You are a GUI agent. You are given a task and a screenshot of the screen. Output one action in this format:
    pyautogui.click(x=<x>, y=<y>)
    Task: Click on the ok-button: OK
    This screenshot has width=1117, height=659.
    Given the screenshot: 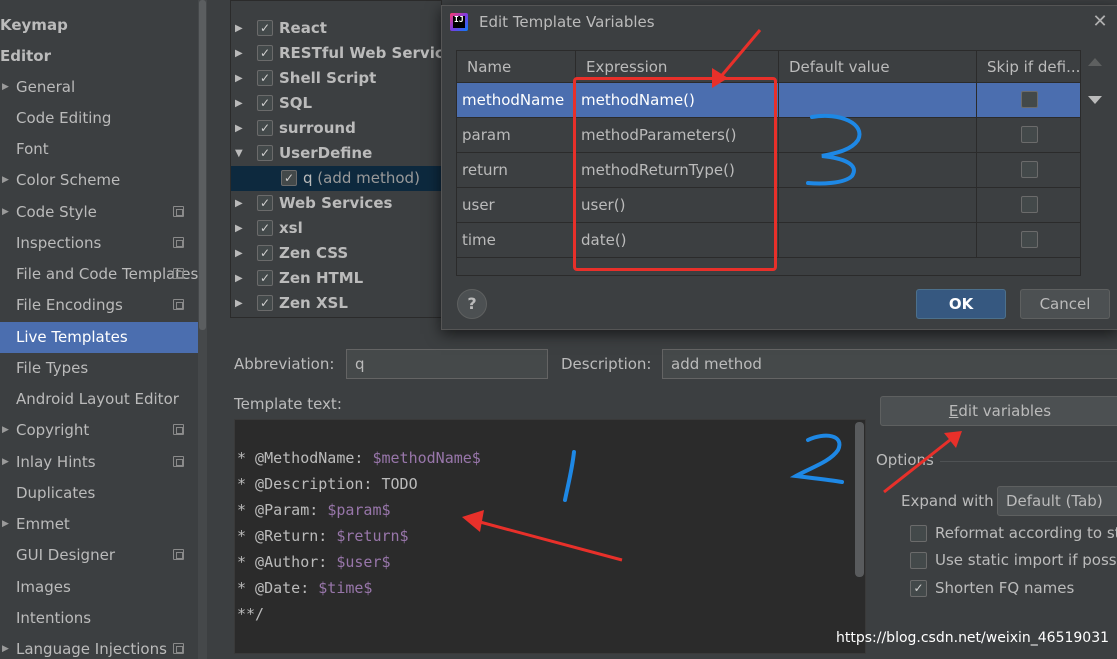 What is the action you would take?
    pyautogui.click(x=961, y=304)
    